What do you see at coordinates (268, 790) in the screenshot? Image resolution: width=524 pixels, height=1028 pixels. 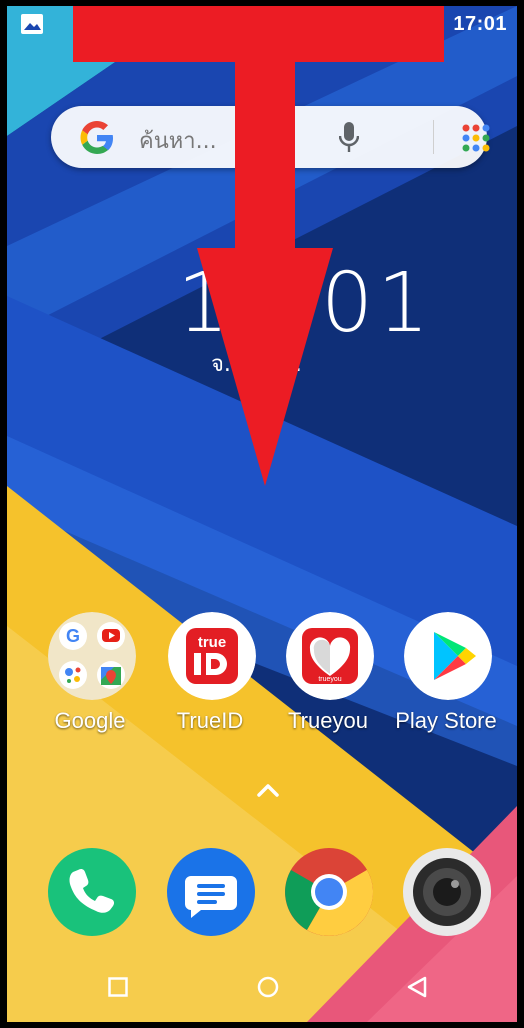 I see `chevron-up-icon` at bounding box center [268, 790].